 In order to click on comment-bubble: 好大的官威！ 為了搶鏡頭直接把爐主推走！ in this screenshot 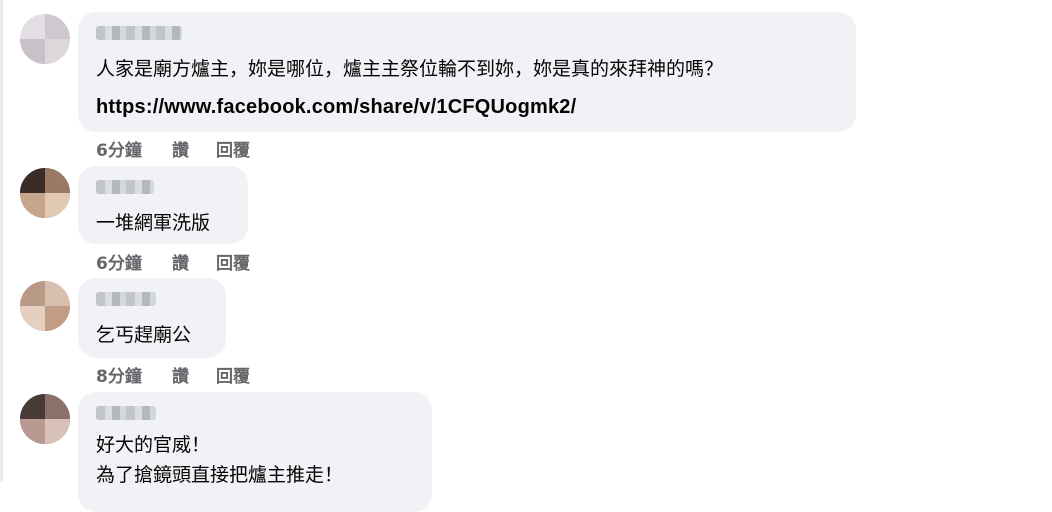, I will do `click(255, 452)`.